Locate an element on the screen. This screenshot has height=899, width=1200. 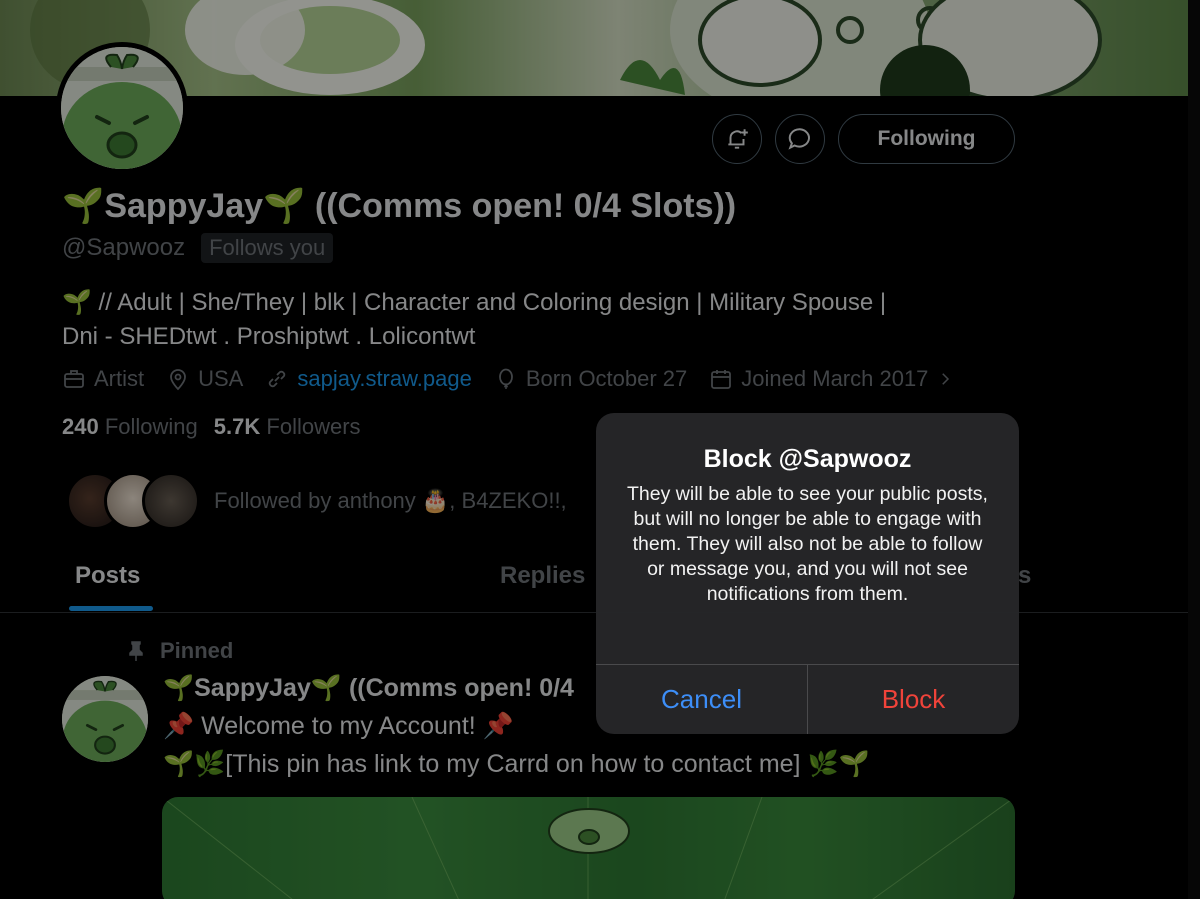
block-button: Block is located at coordinates (913, 699).